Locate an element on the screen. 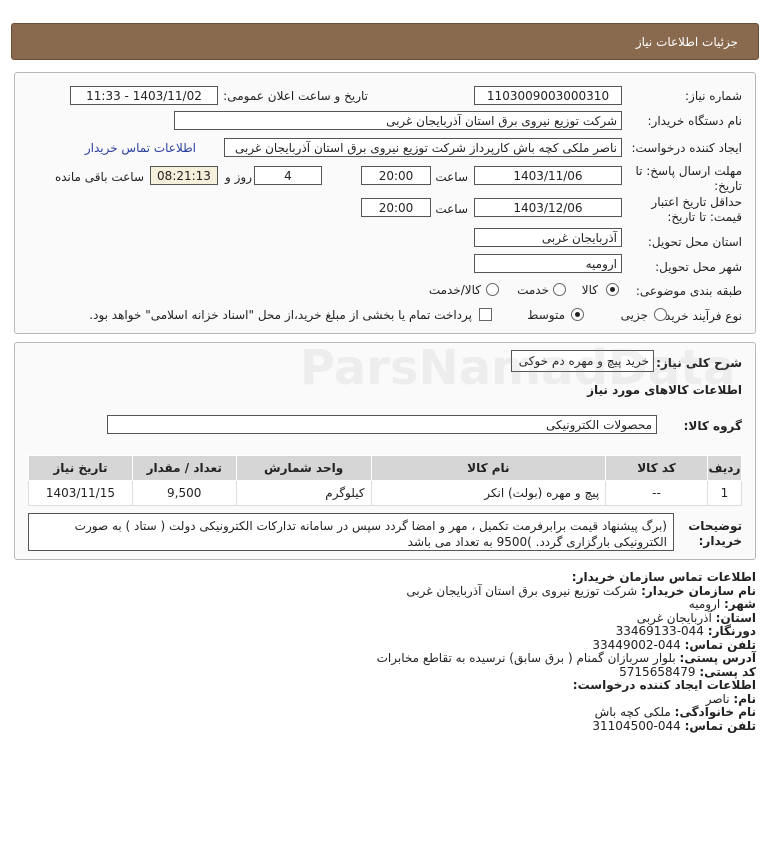  col-header-unit: واحد شمارش is located at coordinates (303, 468).